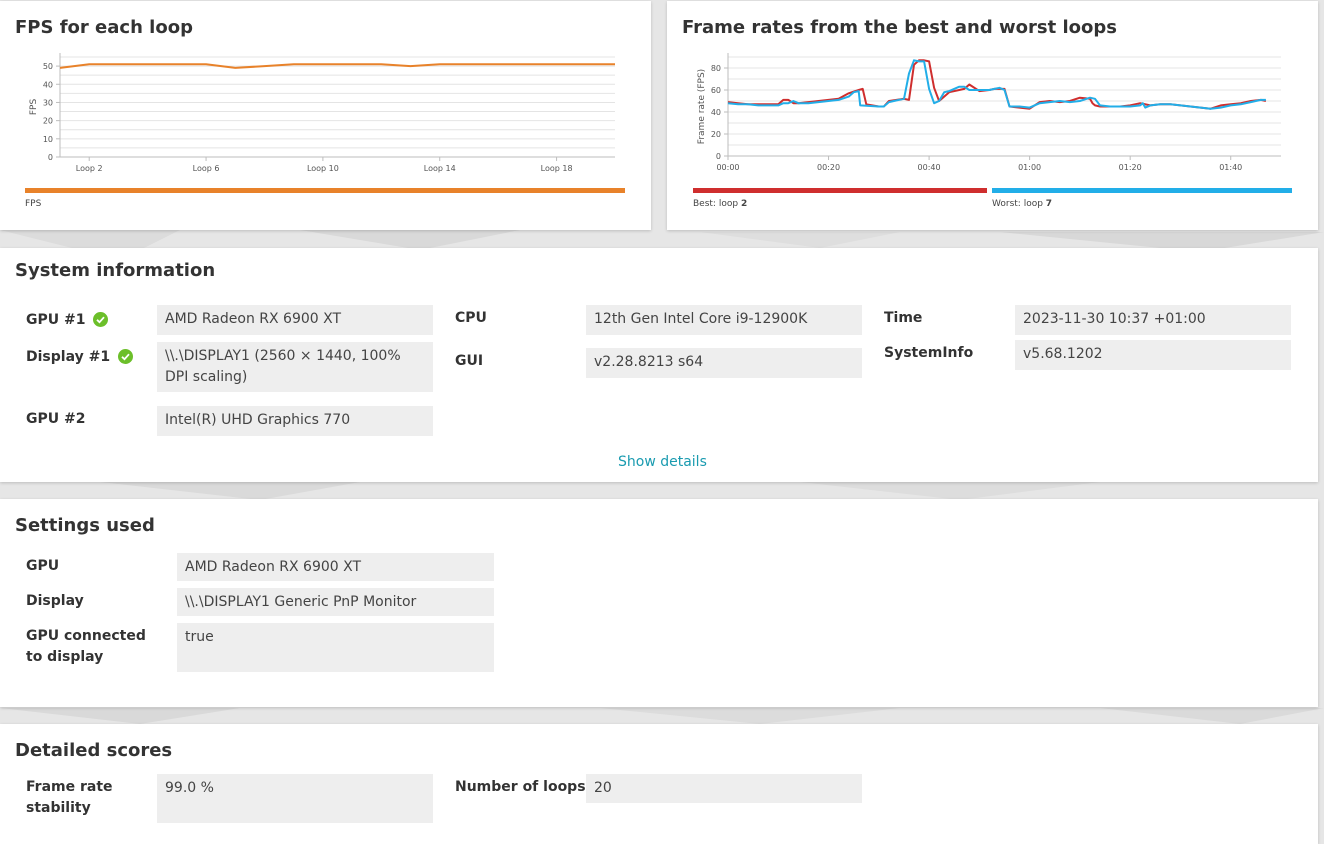  Describe the element at coordinates (335, 647) in the screenshot. I see `gpu-connected-value: true` at that location.